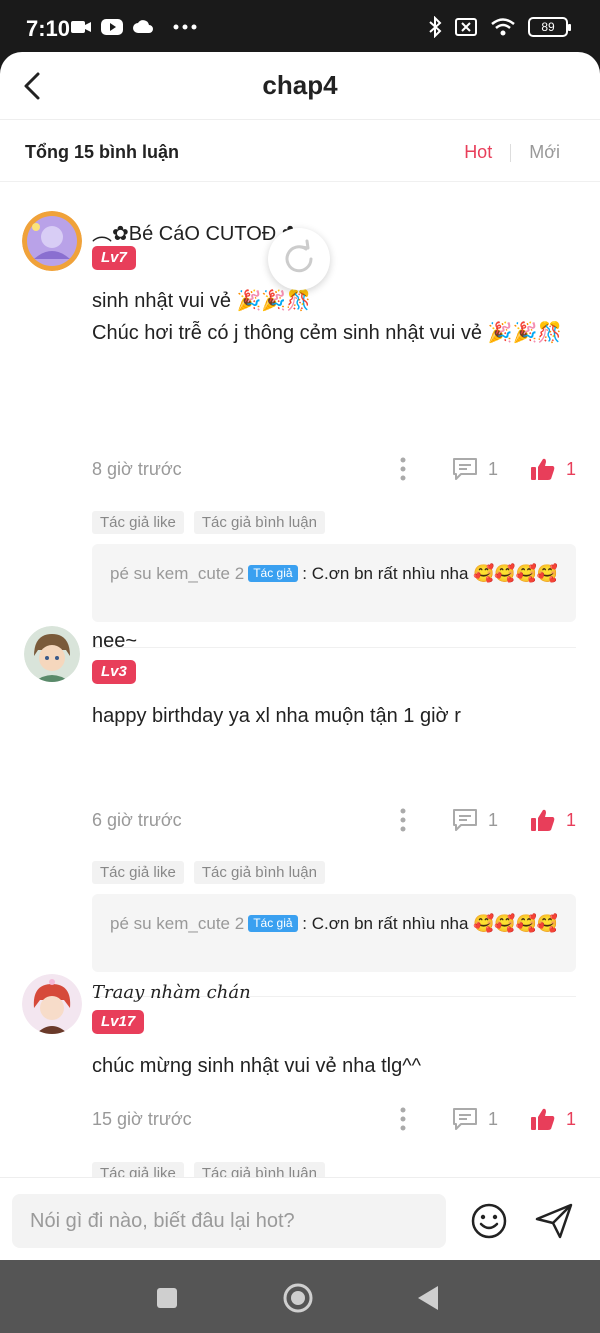 This screenshot has height=1333, width=600. I want to click on battery-indicator: 89, so click(549, 27).